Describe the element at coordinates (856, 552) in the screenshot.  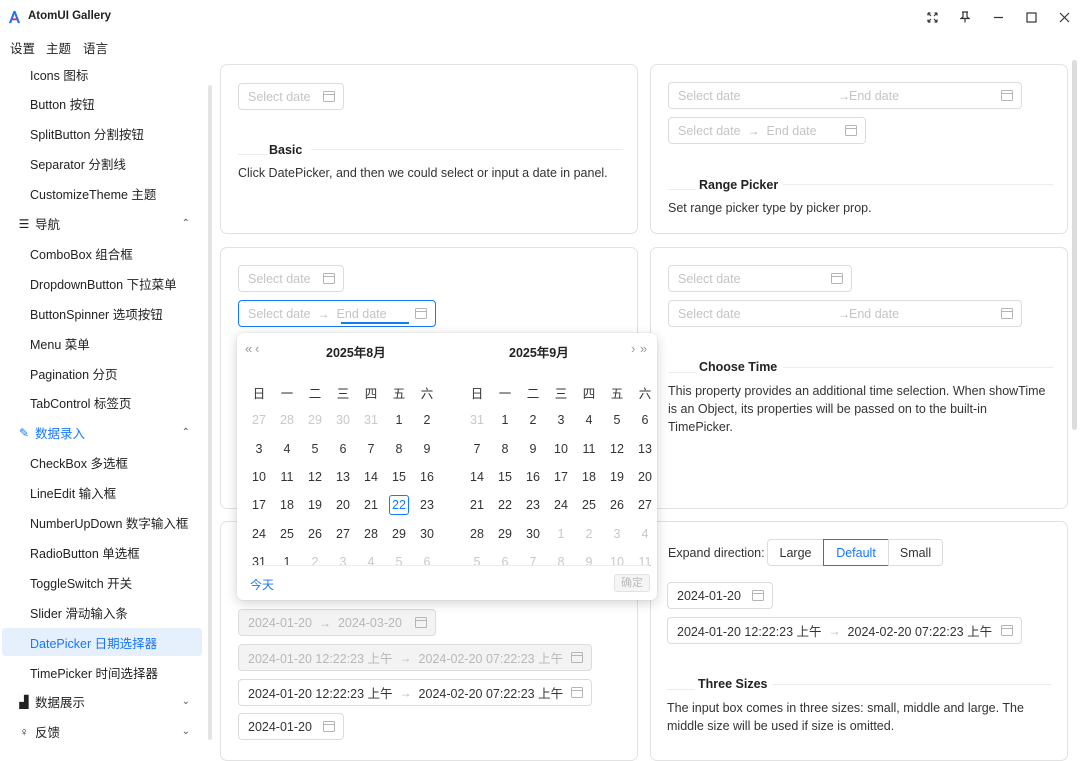
I see `size-default-button: Default` at that location.